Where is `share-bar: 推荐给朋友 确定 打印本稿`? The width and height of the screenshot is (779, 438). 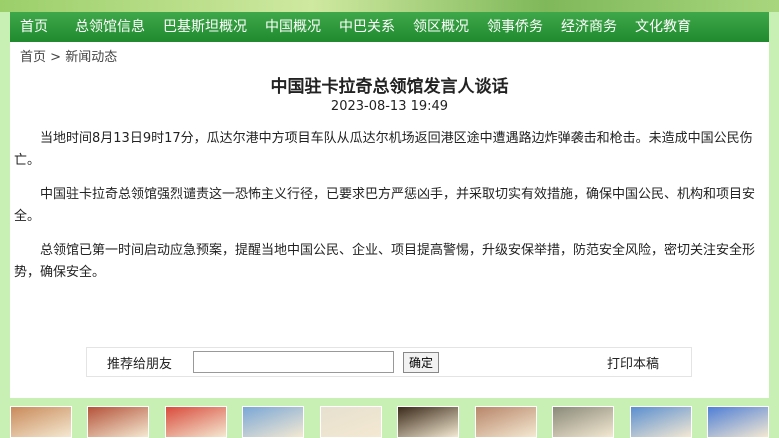 share-bar: 推荐给朋友 确定 打印本稿 is located at coordinates (389, 362).